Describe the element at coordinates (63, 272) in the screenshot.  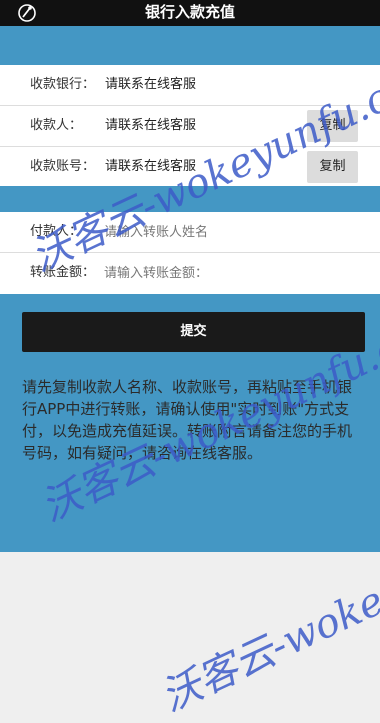
I see `amount-label: 转账金额：` at that location.